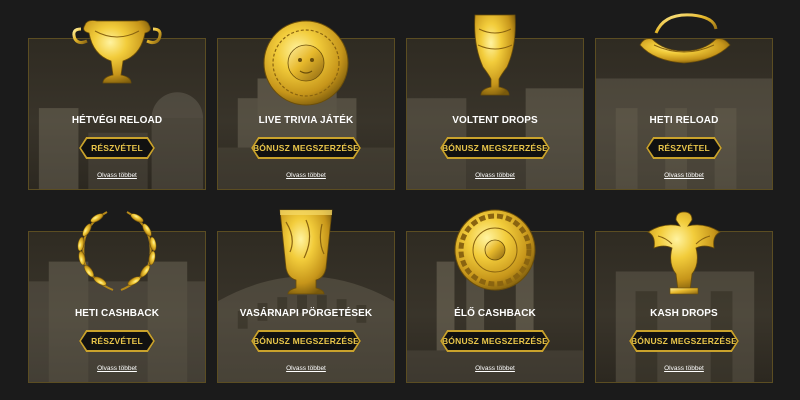 The width and height of the screenshot is (800, 400). What do you see at coordinates (684, 60) in the screenshot?
I see `golden-boat-vessel-icon` at bounding box center [684, 60].